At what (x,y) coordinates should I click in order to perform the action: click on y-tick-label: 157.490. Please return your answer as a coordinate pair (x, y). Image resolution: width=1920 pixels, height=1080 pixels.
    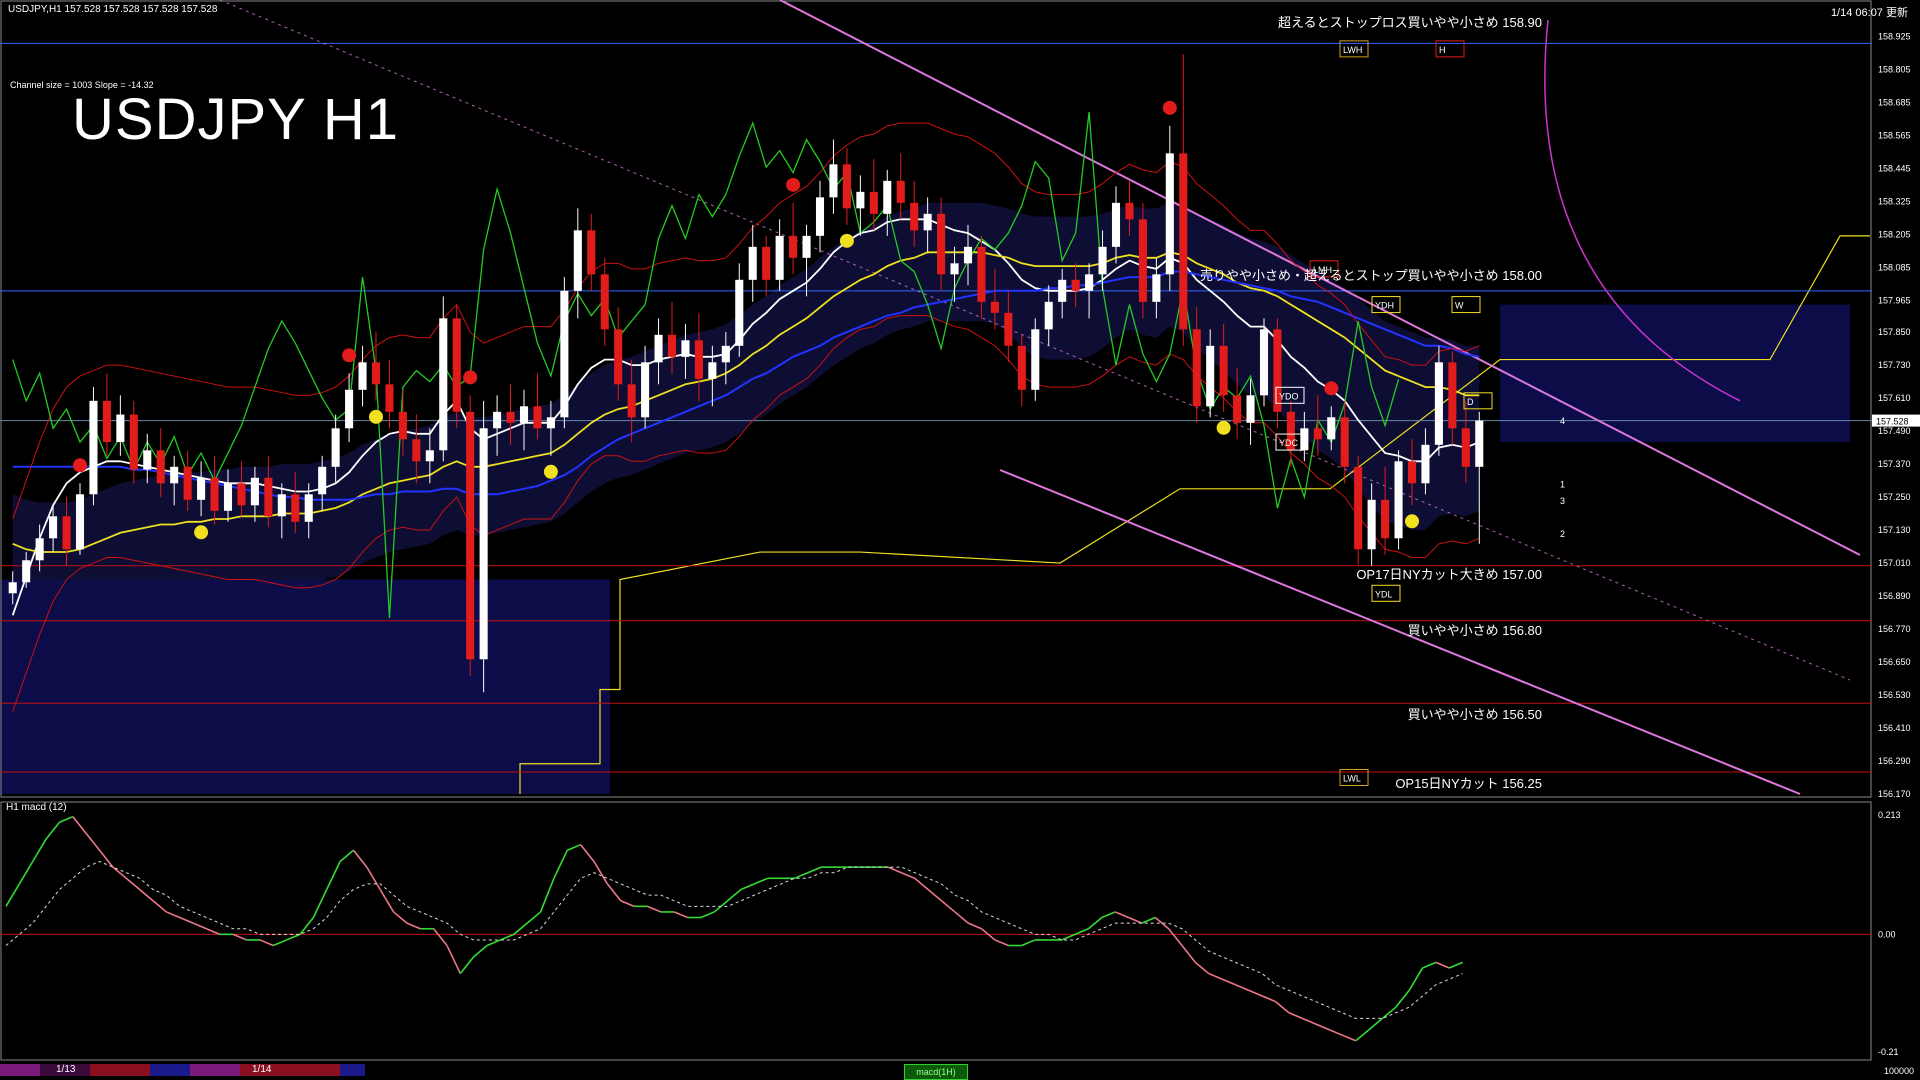
    Looking at the image, I should click on (1894, 431).